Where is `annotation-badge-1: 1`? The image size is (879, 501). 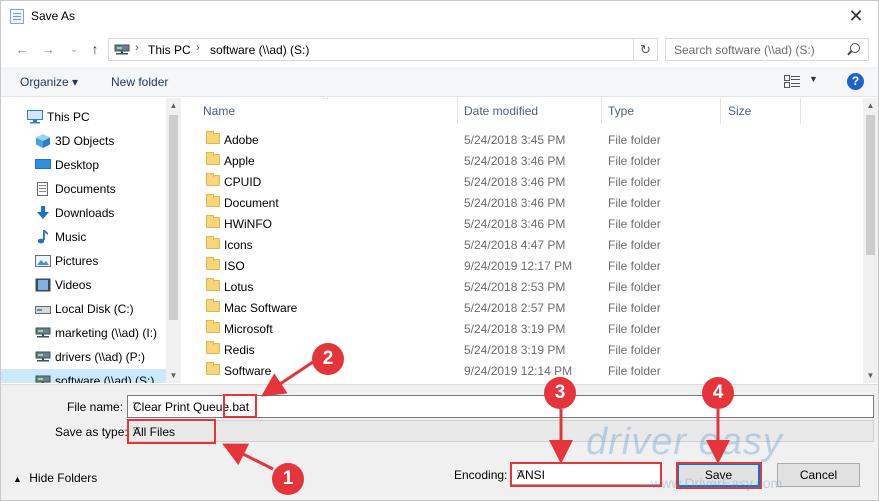
annotation-badge-1: 1 is located at coordinates (288, 479).